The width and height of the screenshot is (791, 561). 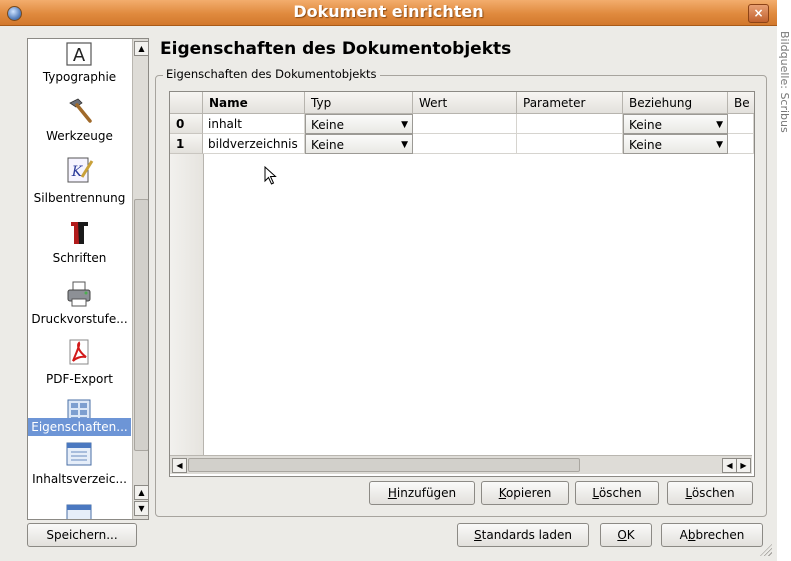 What do you see at coordinates (254, 144) in the screenshot?
I see `cell-name: bildverzeichnis` at bounding box center [254, 144].